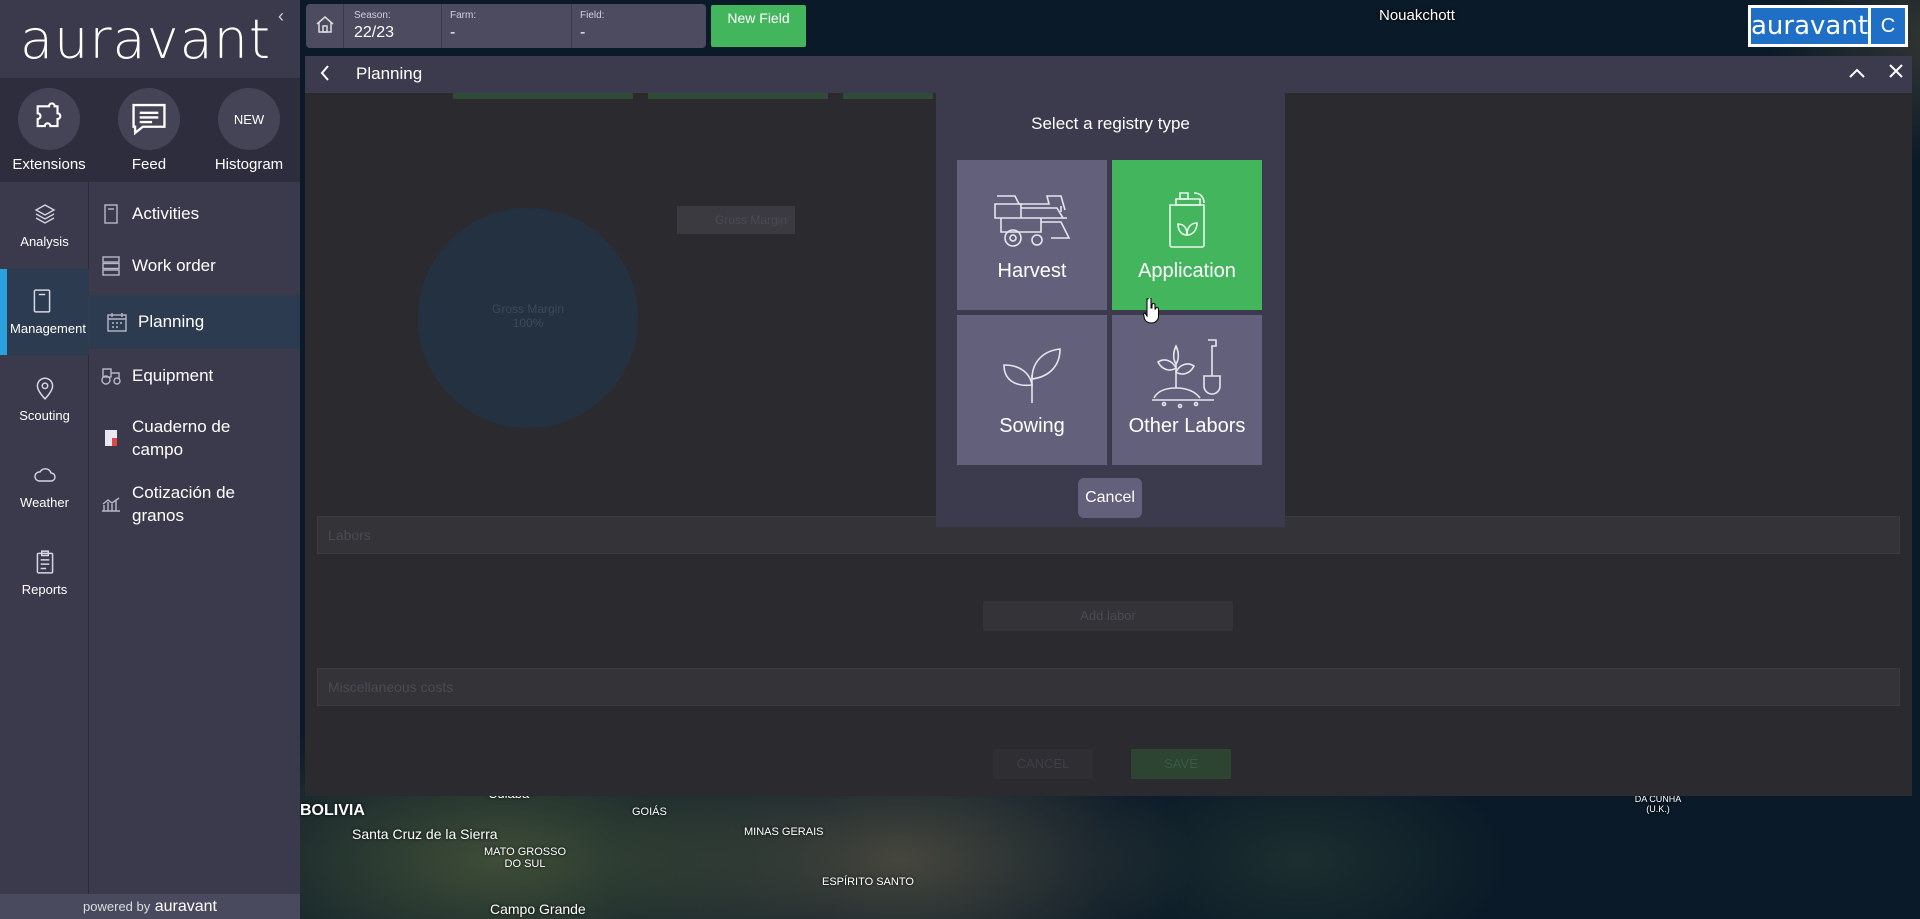 The height and width of the screenshot is (919, 1920). I want to click on bg-pie-label: Gross Margin 100%, so click(528, 316).